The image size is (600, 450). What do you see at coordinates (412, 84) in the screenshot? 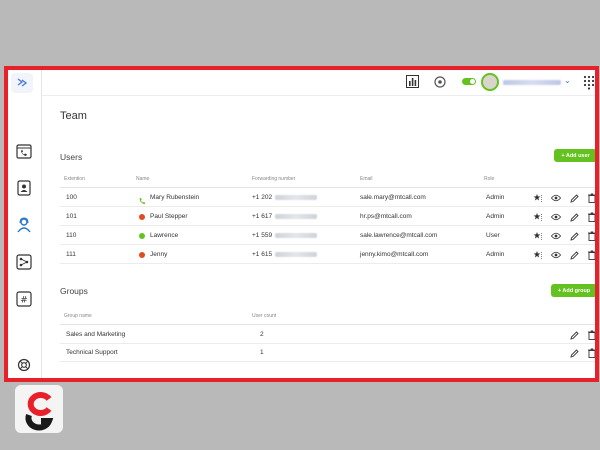
I see `reports-icon` at bounding box center [412, 84].